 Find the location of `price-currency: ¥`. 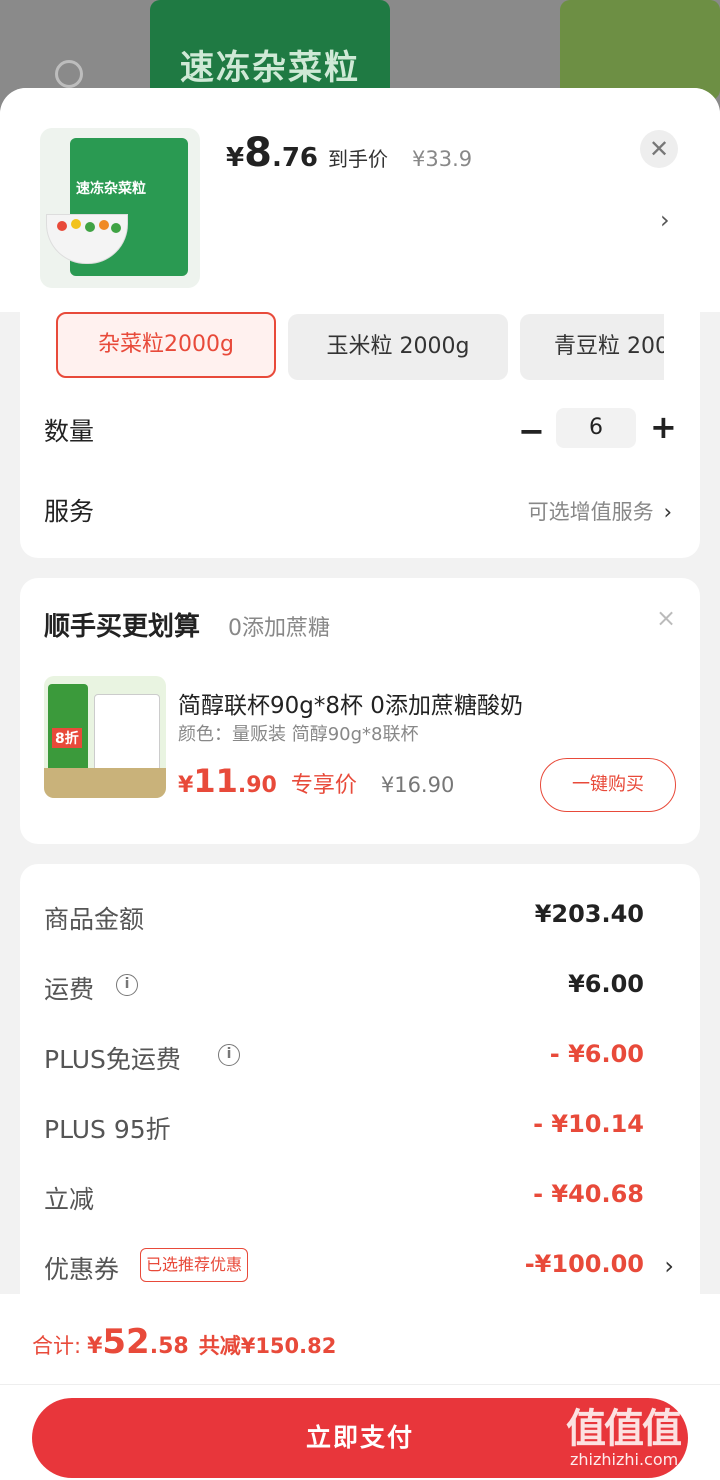

price-currency: ¥ is located at coordinates (235, 158).